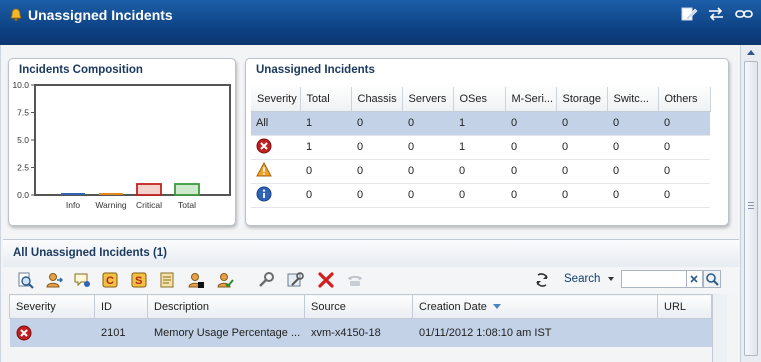 This screenshot has width=761, height=362. I want to click on x-tick-label: Total, so click(187, 205).